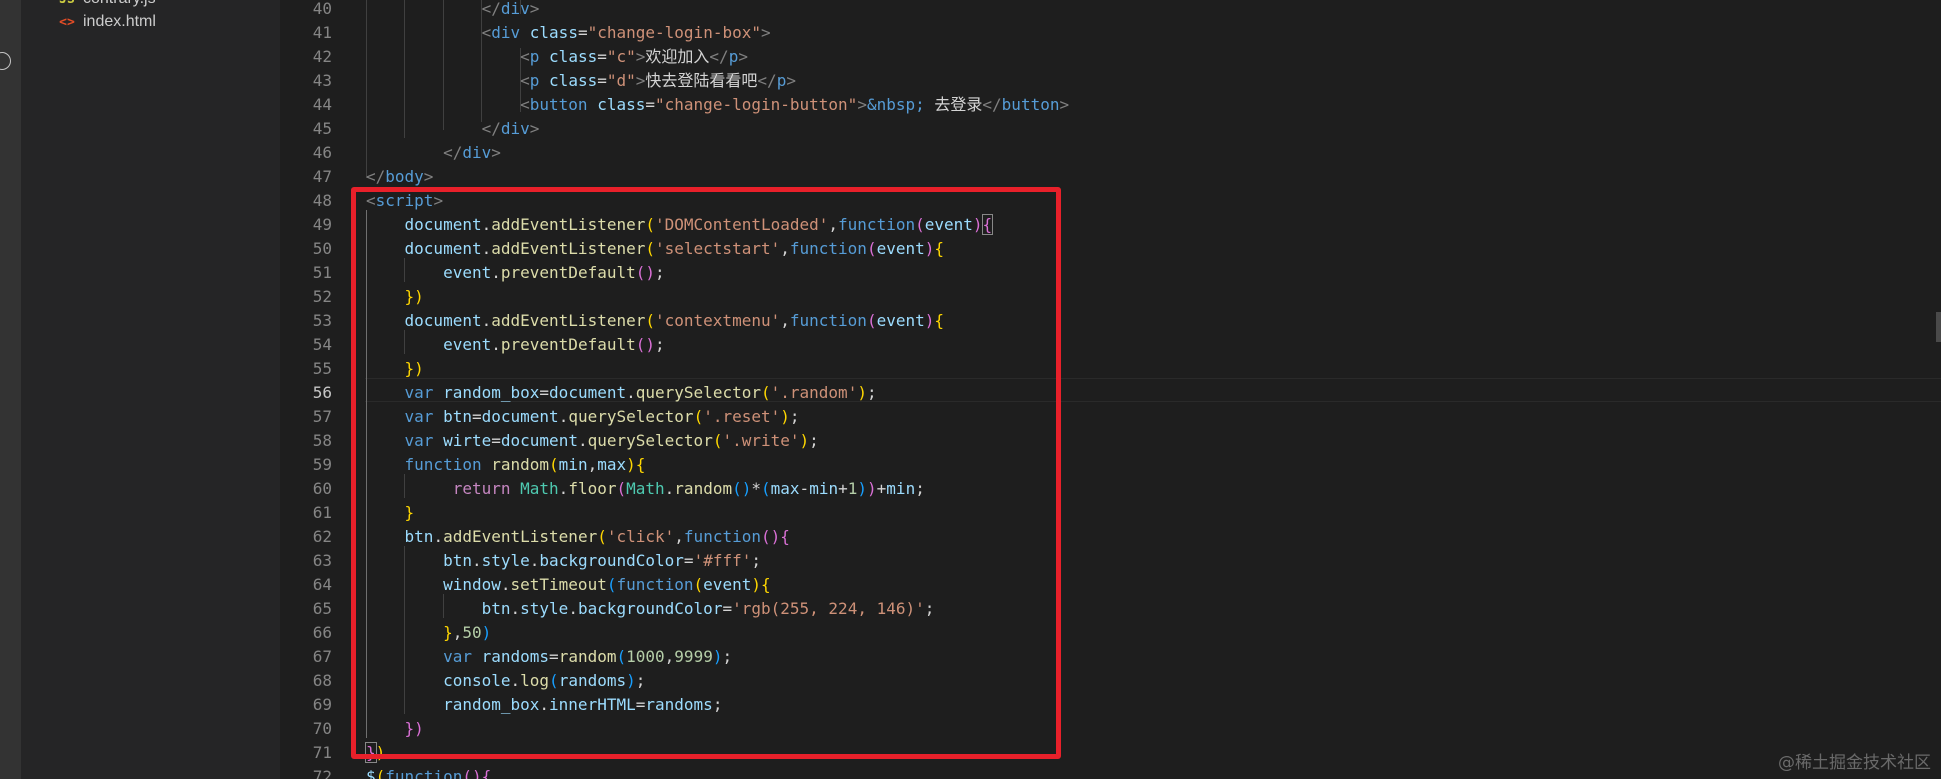 This screenshot has width=1941, height=779. I want to click on activity-bar, so click(10, 389).